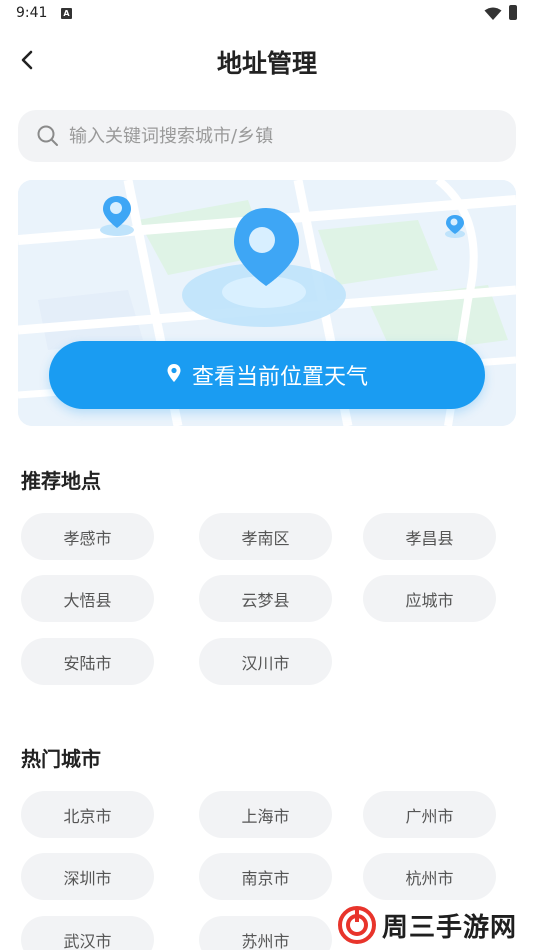  Describe the element at coordinates (513, 12) in the screenshot. I see `battery-icon` at that location.